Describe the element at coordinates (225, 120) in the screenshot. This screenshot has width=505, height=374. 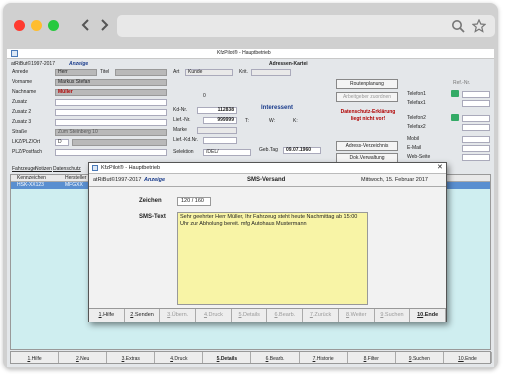
I see `liefnr-value: 999999` at that location.